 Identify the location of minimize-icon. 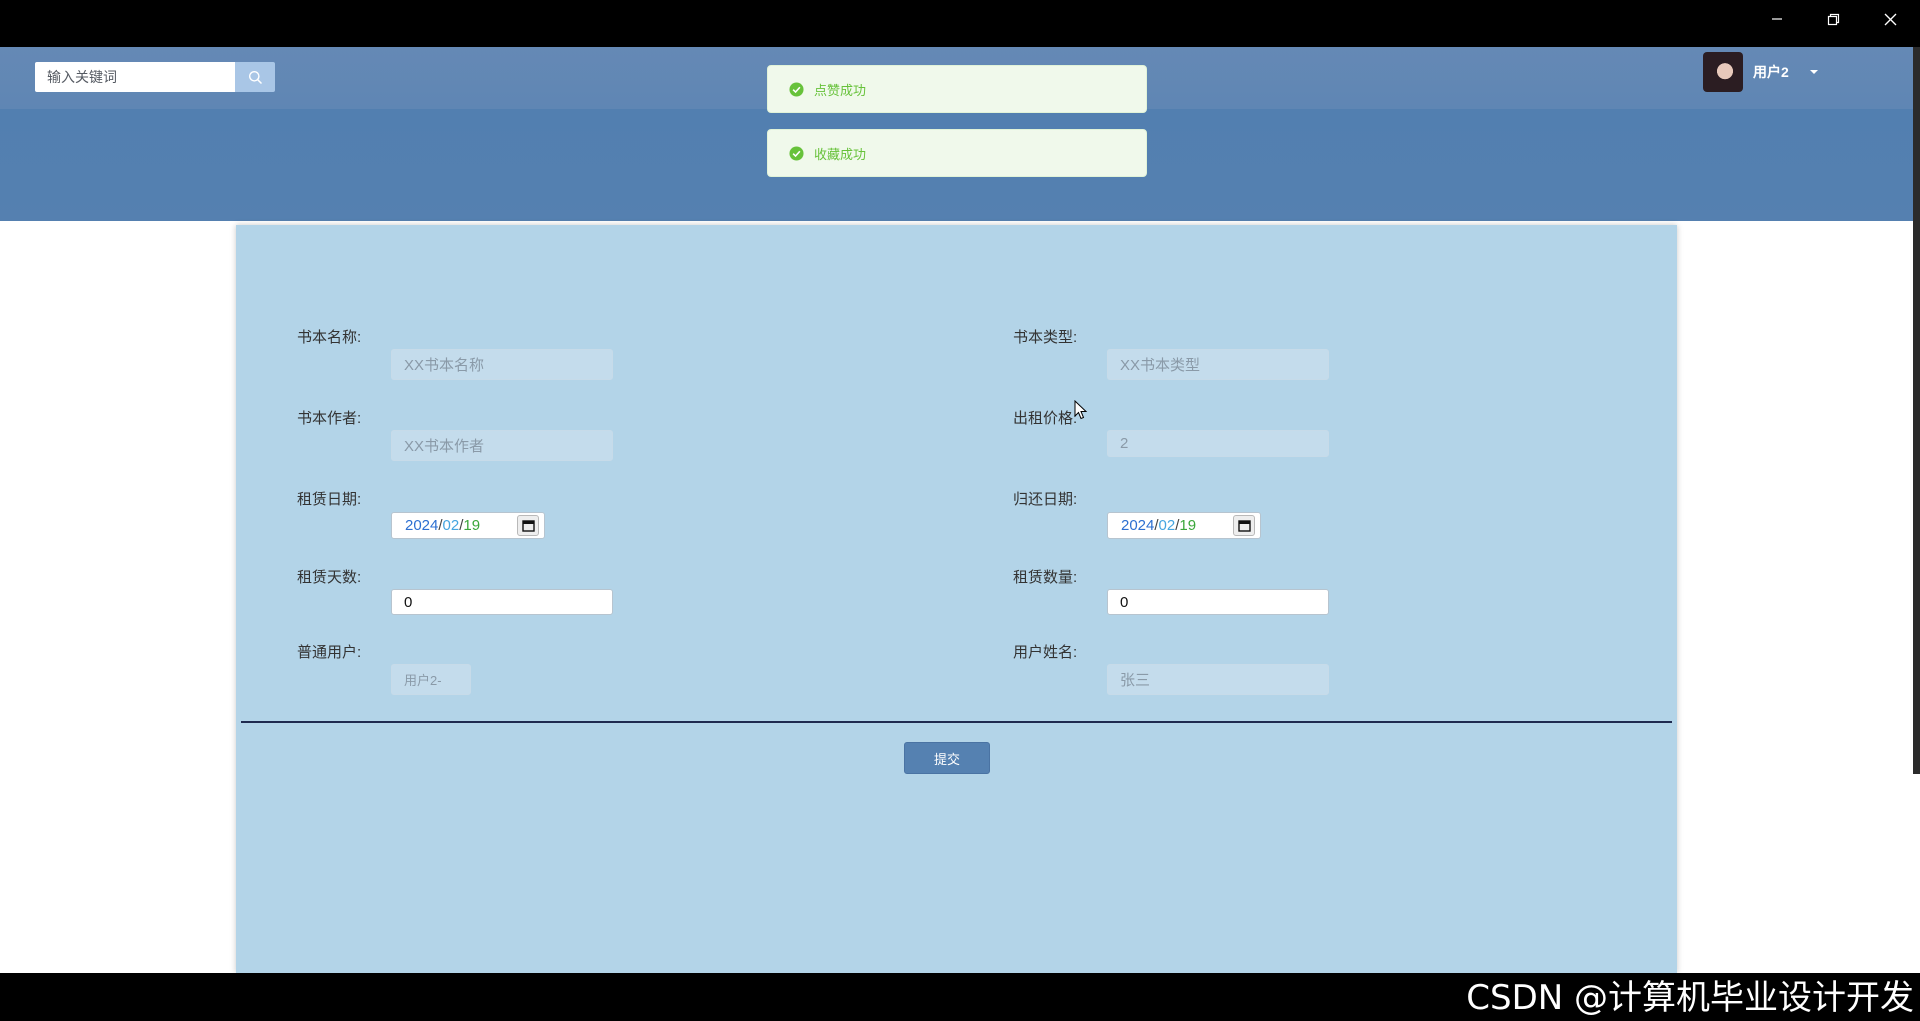
(1777, 19).